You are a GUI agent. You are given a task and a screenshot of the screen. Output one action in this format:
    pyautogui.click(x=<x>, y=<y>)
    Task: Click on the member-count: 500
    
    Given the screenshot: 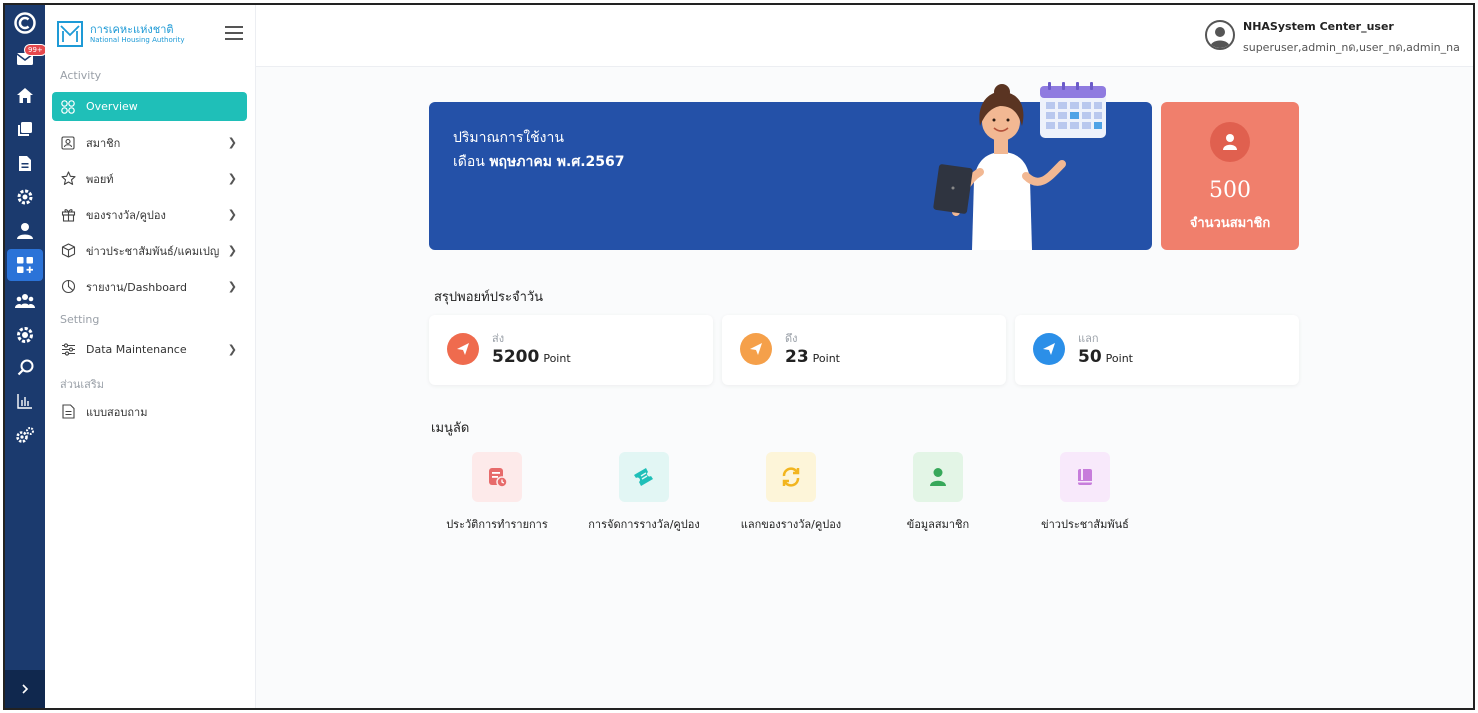 What is the action you would take?
    pyautogui.click(x=1230, y=190)
    